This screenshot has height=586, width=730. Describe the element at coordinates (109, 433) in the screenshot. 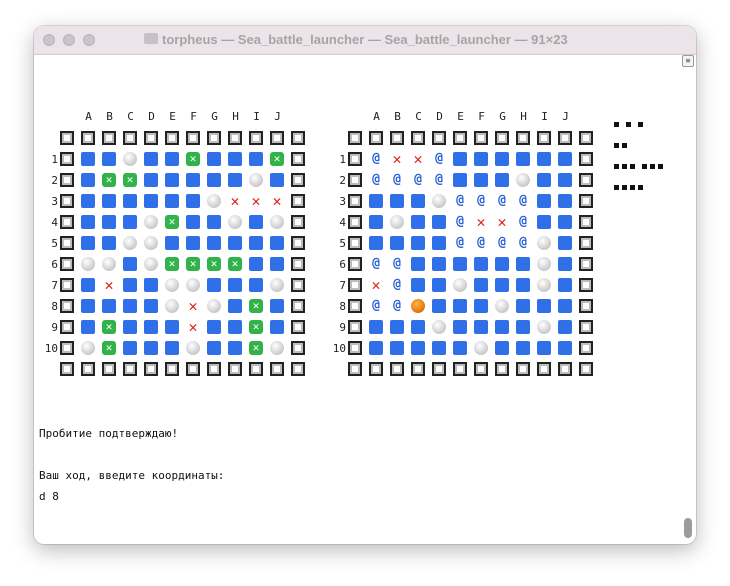

I see `status-message: Пробитие подтверждаю!` at that location.